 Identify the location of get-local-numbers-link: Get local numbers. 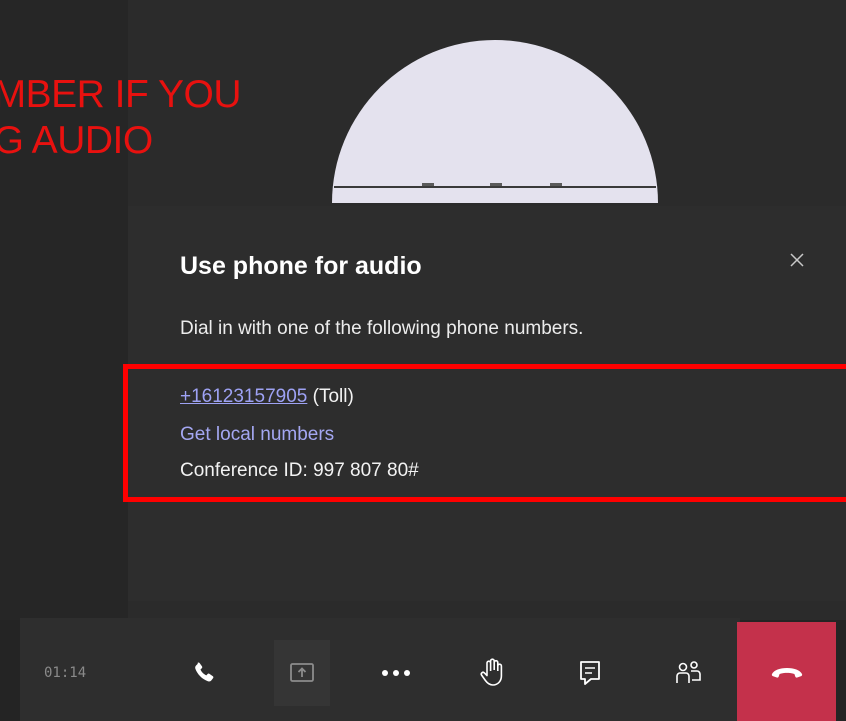
(257, 435).